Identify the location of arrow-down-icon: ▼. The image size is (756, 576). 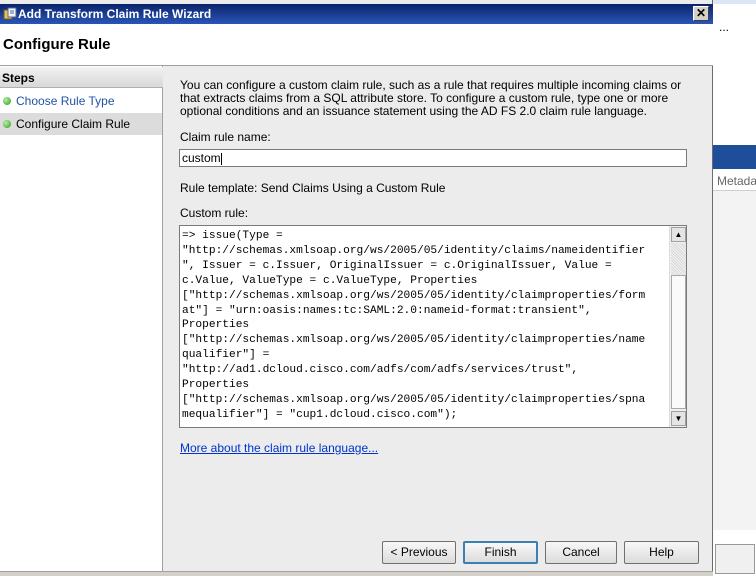
(678, 418).